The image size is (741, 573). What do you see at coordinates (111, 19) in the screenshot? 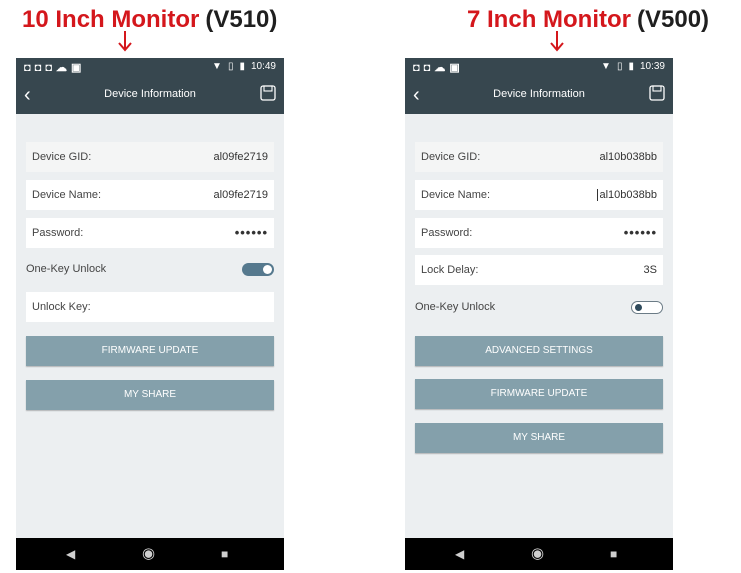
I see `left-caption-size: 10 Inch Monitor` at bounding box center [111, 19].